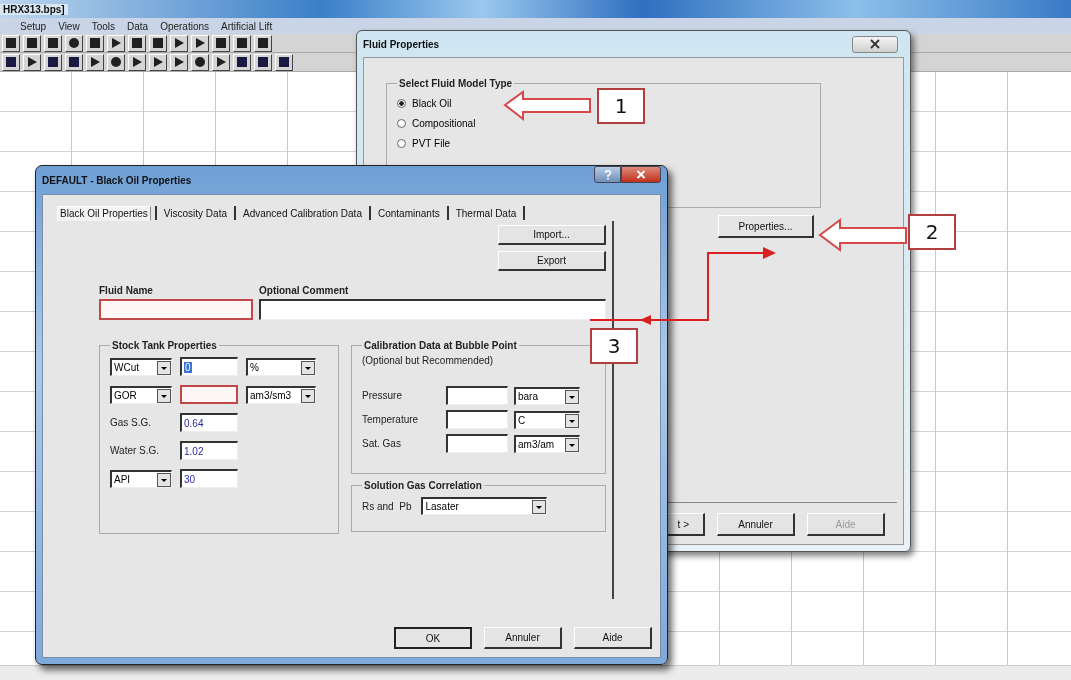 This screenshot has width=1071, height=680. What do you see at coordinates (247, 26) in the screenshot?
I see `menu-item: Artificial Lift` at bounding box center [247, 26].